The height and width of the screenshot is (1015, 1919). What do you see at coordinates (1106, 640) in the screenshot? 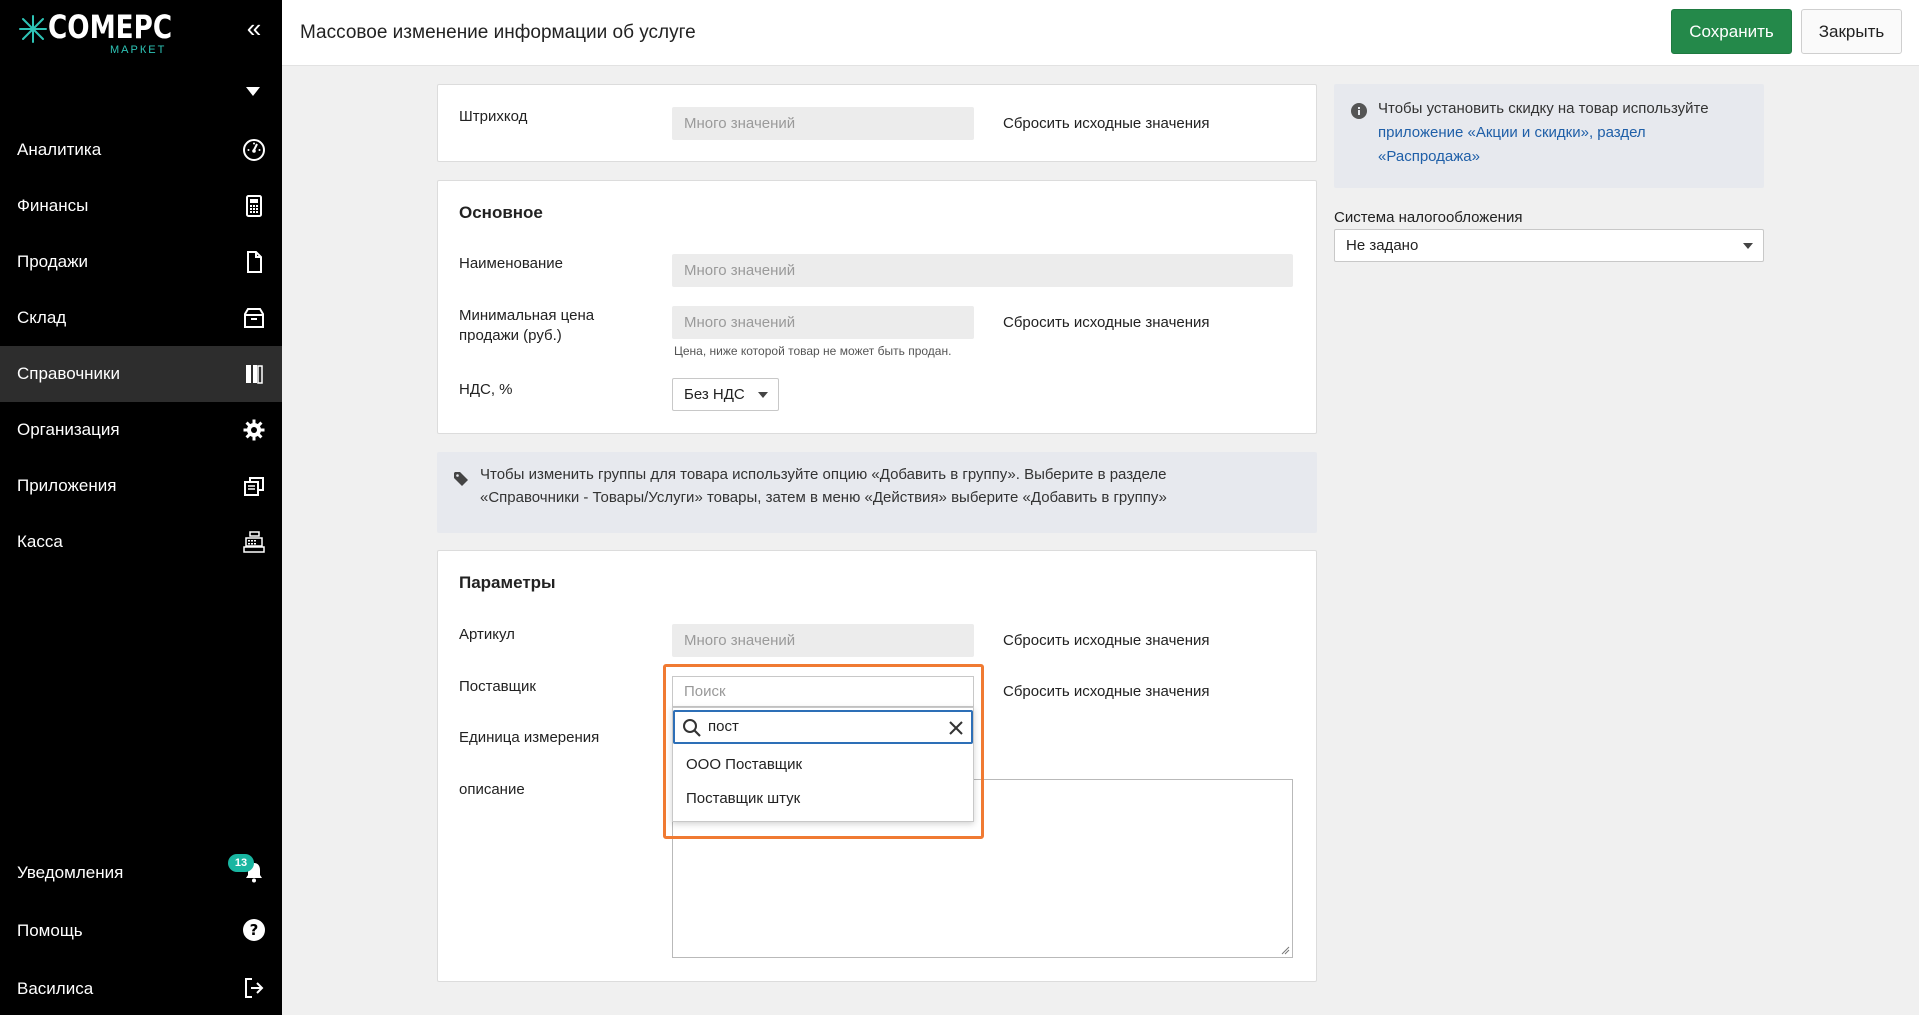
I see `article-reset-link: Сбросить исходные значения` at bounding box center [1106, 640].